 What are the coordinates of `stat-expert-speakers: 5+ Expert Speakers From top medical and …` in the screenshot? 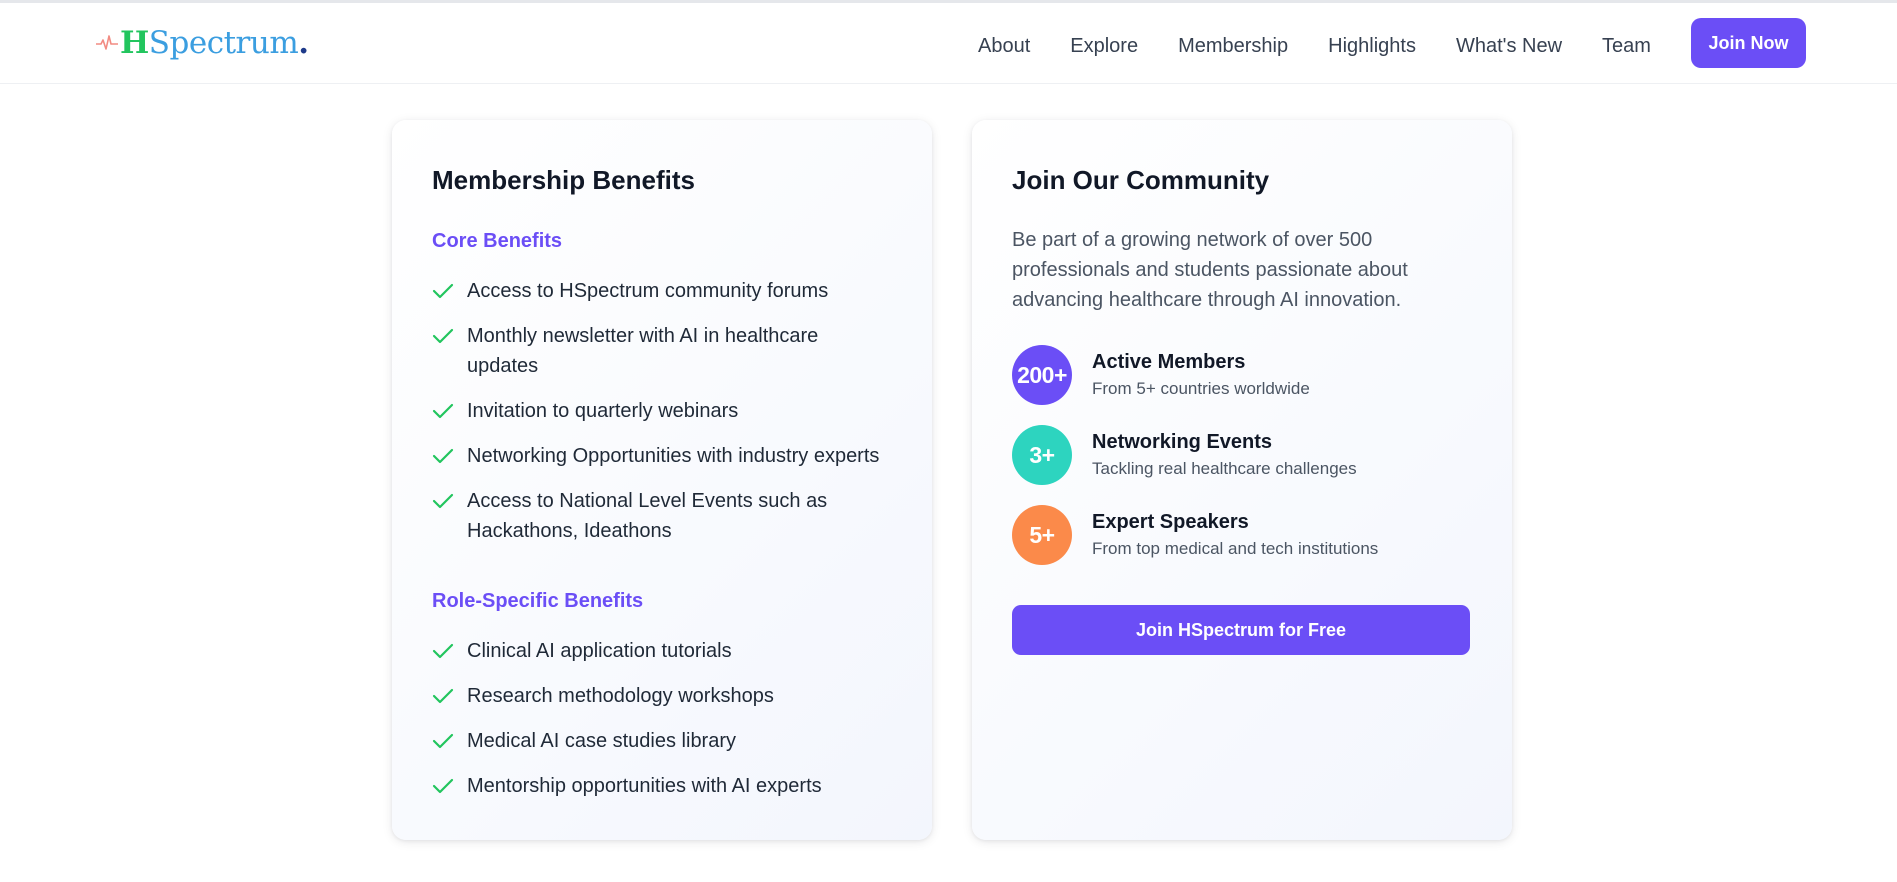 It's located at (1242, 535).